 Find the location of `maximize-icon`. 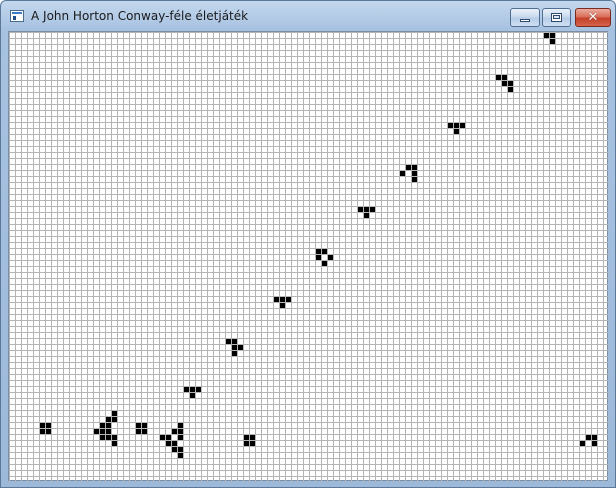

maximize-icon is located at coordinates (556, 17).